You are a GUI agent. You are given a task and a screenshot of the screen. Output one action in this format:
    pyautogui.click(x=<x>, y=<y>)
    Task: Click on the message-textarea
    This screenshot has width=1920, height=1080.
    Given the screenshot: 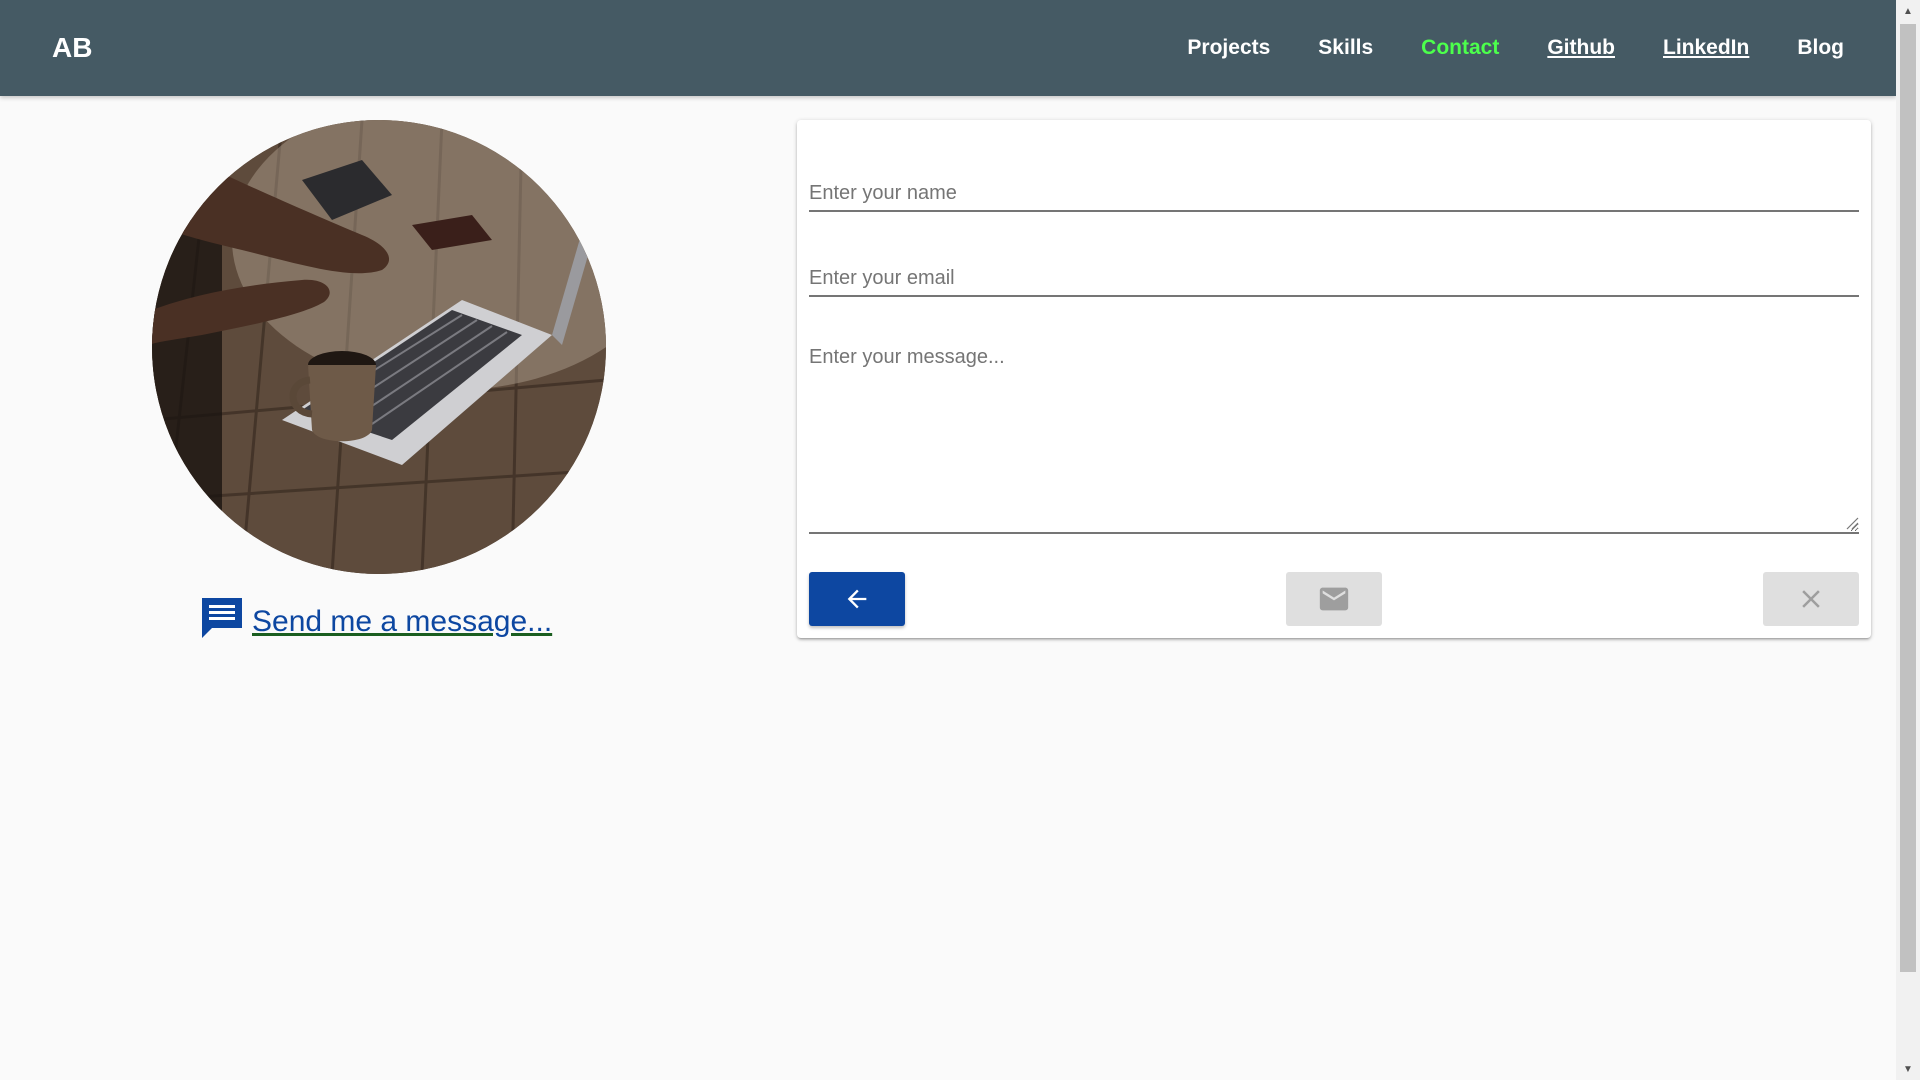 What is the action you would take?
    pyautogui.click(x=1334, y=430)
    